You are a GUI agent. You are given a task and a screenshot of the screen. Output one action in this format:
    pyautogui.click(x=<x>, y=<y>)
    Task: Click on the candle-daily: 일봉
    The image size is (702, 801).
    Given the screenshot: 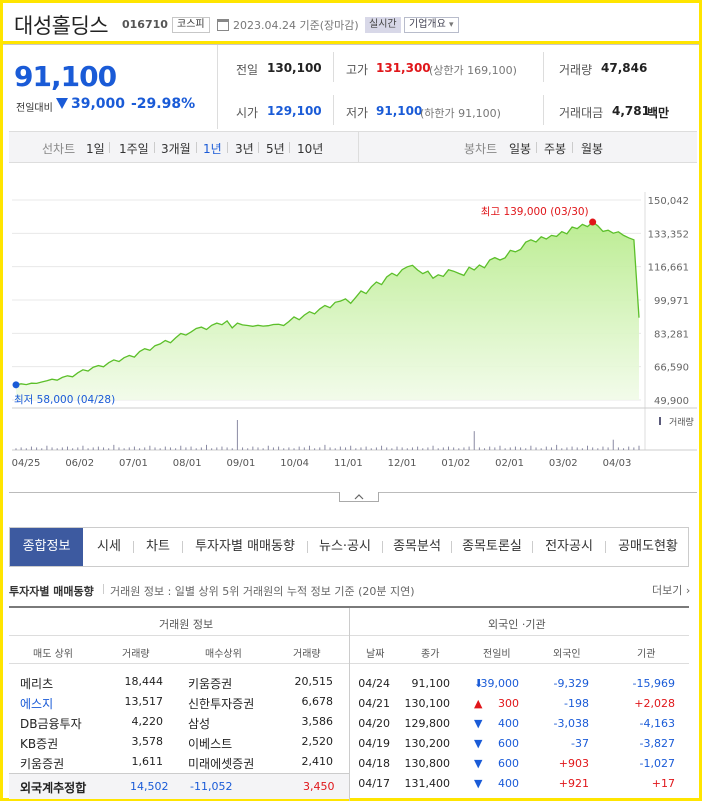 What is the action you would take?
    pyautogui.click(x=520, y=148)
    